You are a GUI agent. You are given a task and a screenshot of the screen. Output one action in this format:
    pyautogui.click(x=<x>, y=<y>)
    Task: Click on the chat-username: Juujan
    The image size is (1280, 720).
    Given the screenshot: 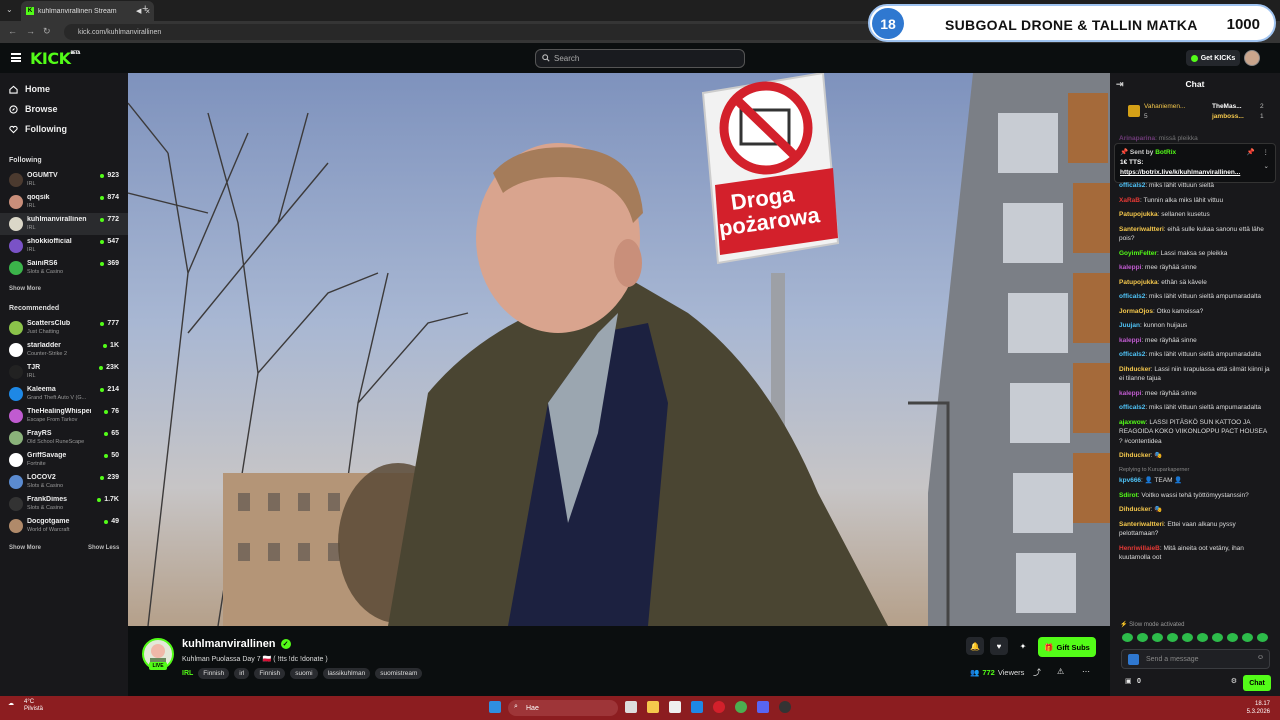 What is the action you would take?
    pyautogui.click(x=1129, y=325)
    